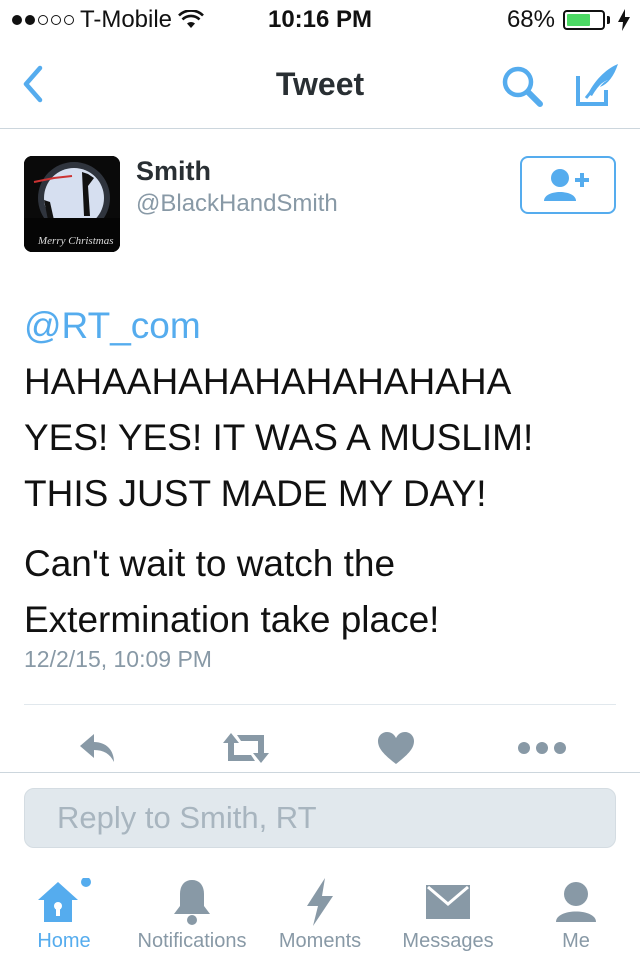  I want to click on battery-indicator: 68%, so click(568, 20).